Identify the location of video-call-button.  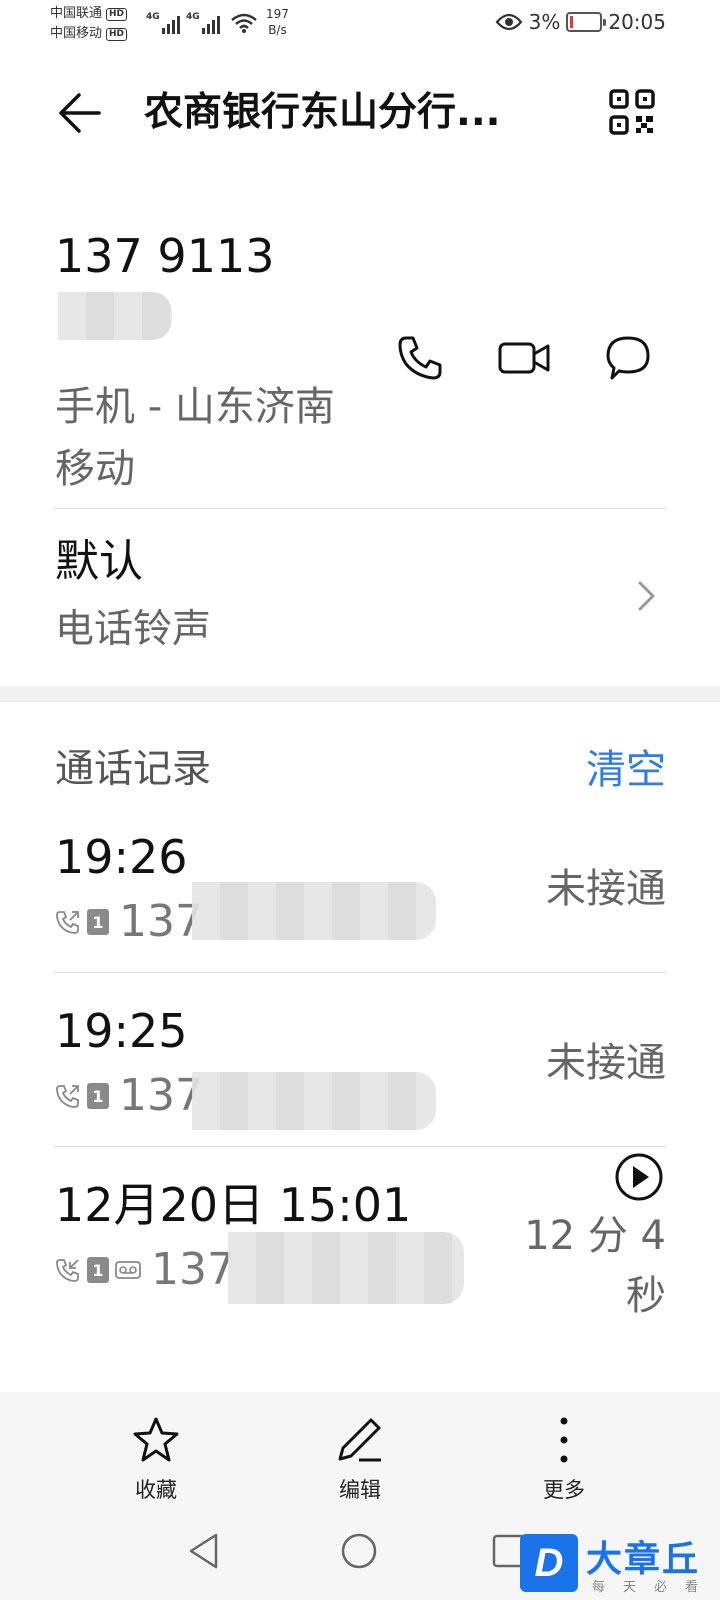
(524, 358).